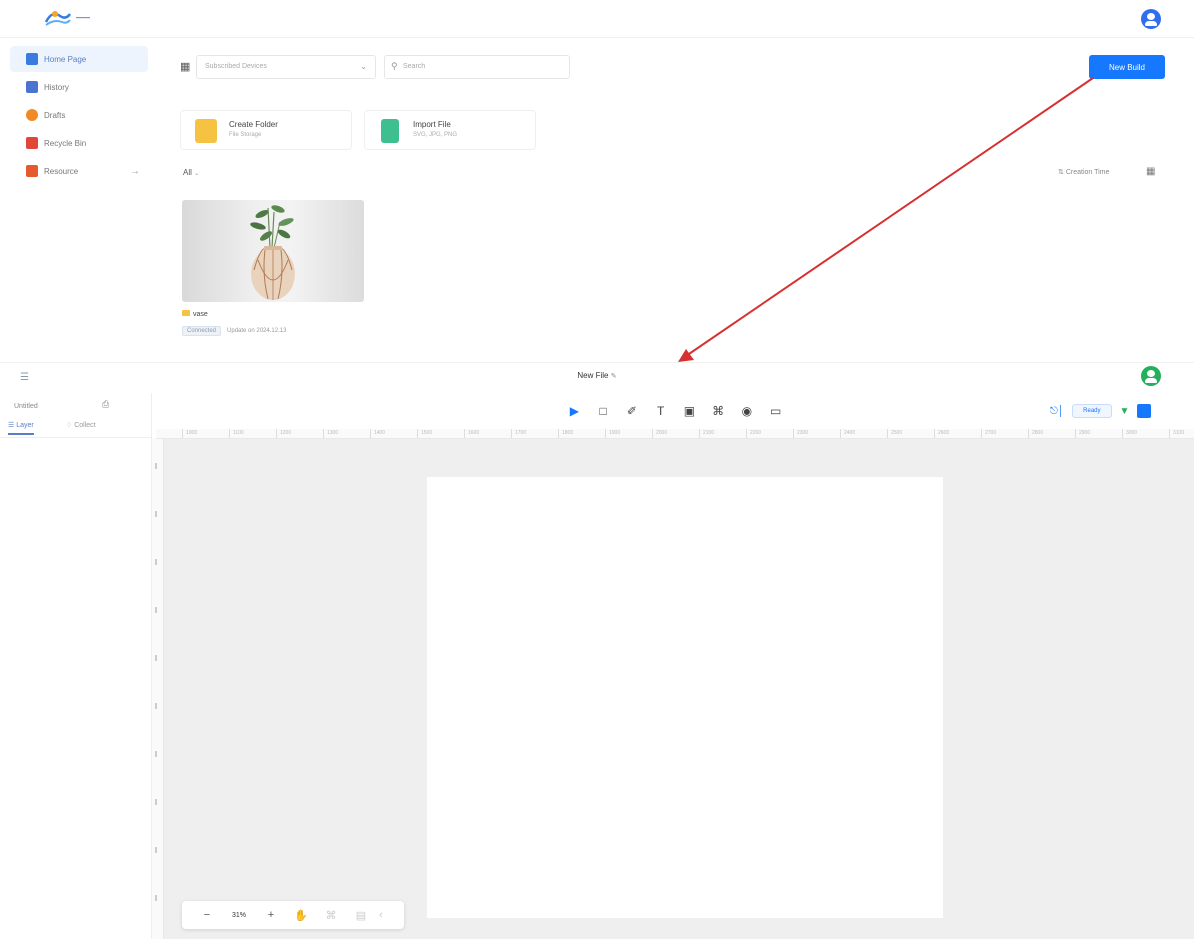 This screenshot has width=1194, height=939. I want to click on sidebar-item-label: Resource, so click(61, 171).